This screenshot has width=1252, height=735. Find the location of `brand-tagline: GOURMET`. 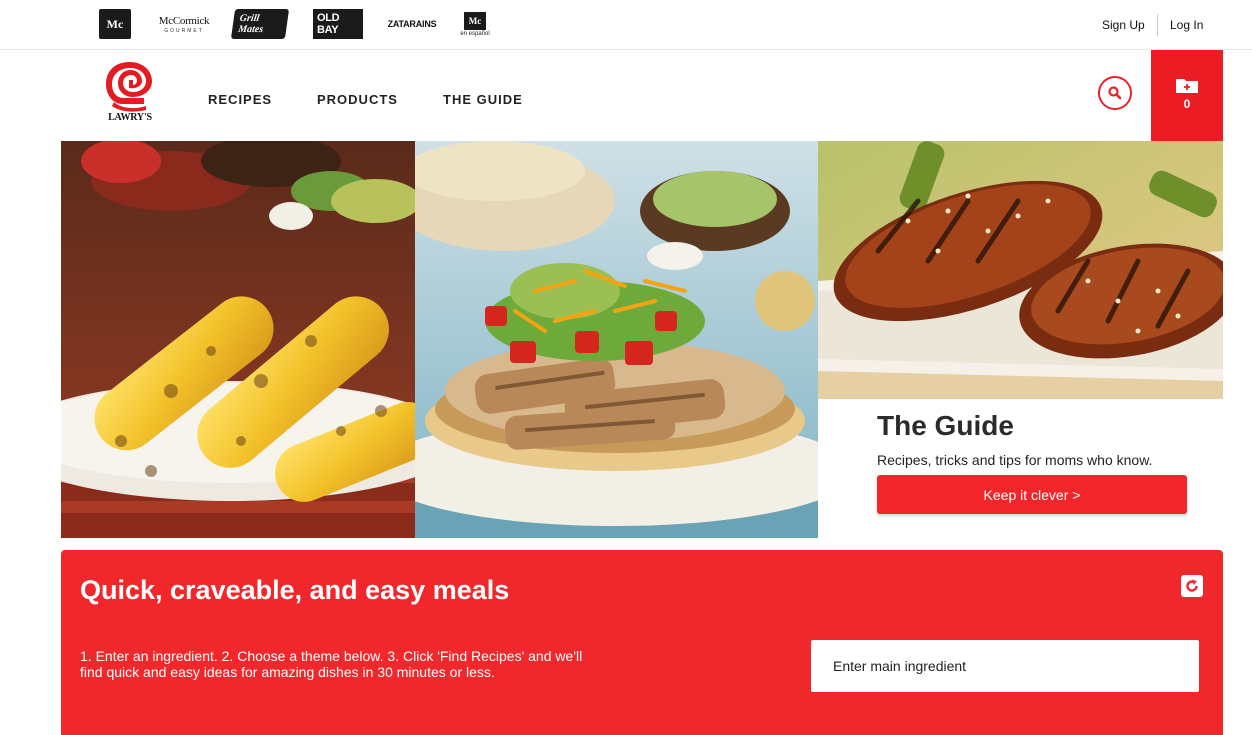

brand-tagline: GOURMET is located at coordinates (184, 30).